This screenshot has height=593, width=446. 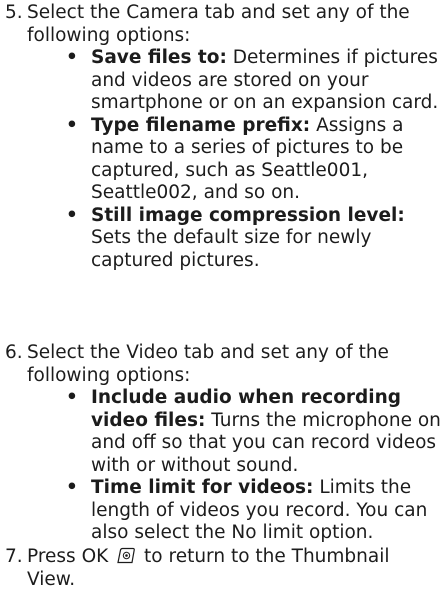 What do you see at coordinates (202, 487) in the screenshot?
I see `option-term: Time limit for videos:` at bounding box center [202, 487].